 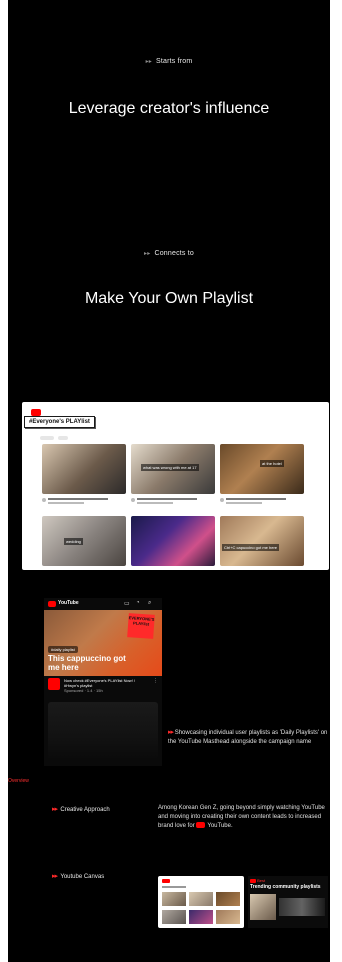 What do you see at coordinates (262, 469) in the screenshot?
I see `video-thumbnail: at the hotel` at bounding box center [262, 469].